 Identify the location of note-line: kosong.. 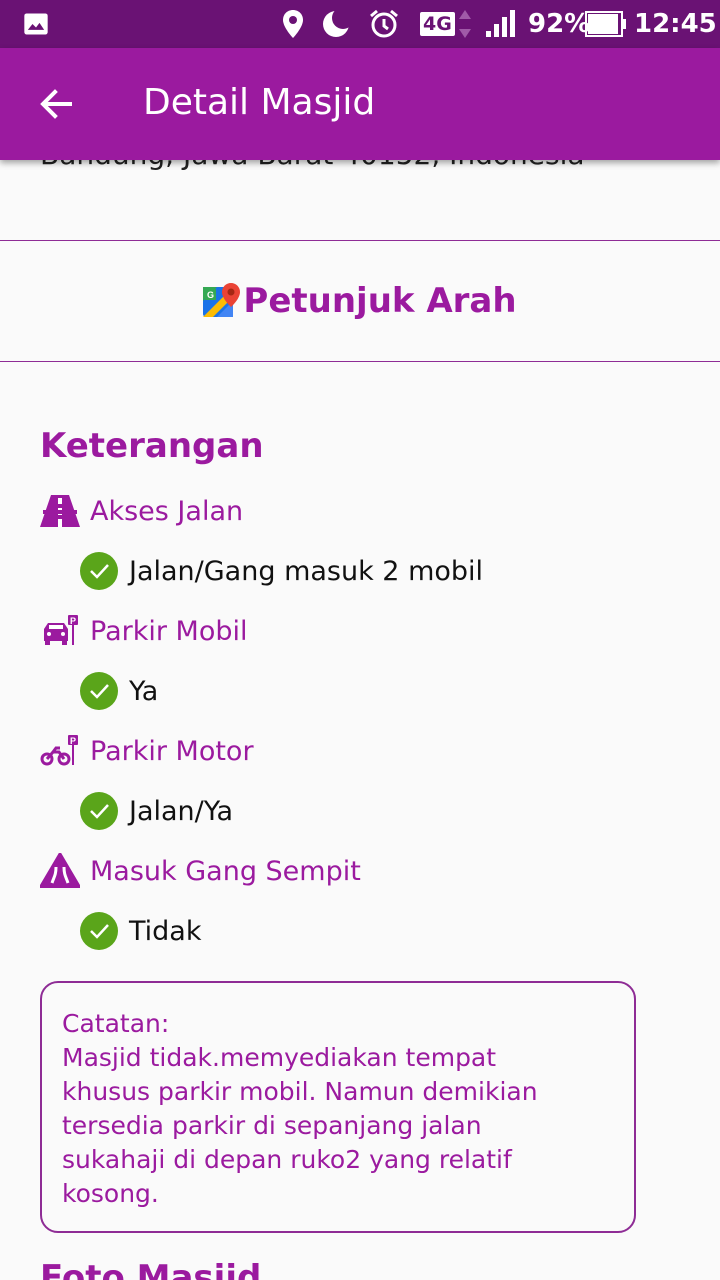
(110, 1193).